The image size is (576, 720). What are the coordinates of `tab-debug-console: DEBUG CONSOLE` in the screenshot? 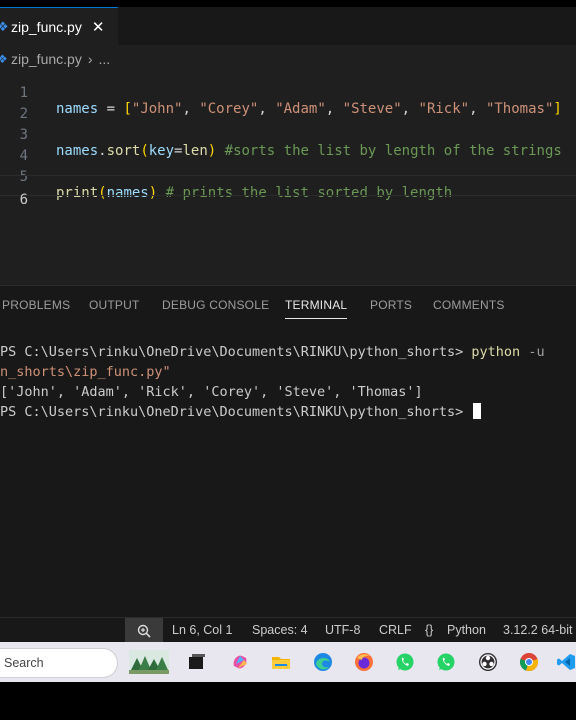 It's located at (215, 305).